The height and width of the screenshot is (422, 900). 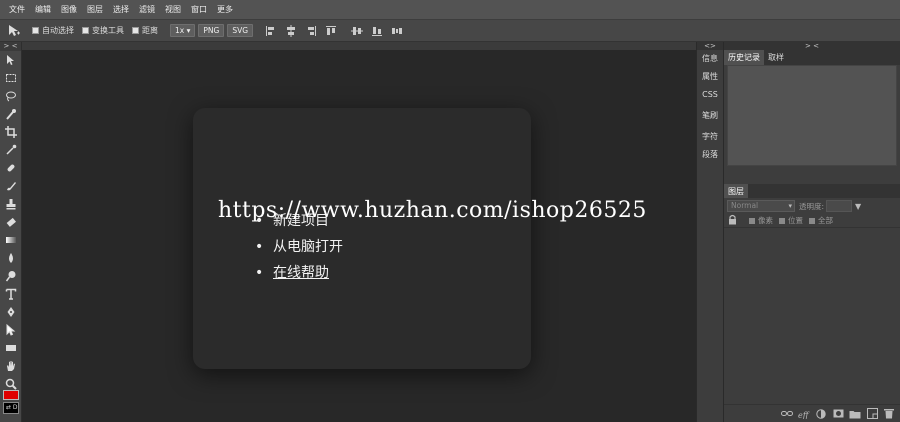 What do you see at coordinates (825, 220) in the screenshot?
I see `lock-all-label: 全部` at bounding box center [825, 220].